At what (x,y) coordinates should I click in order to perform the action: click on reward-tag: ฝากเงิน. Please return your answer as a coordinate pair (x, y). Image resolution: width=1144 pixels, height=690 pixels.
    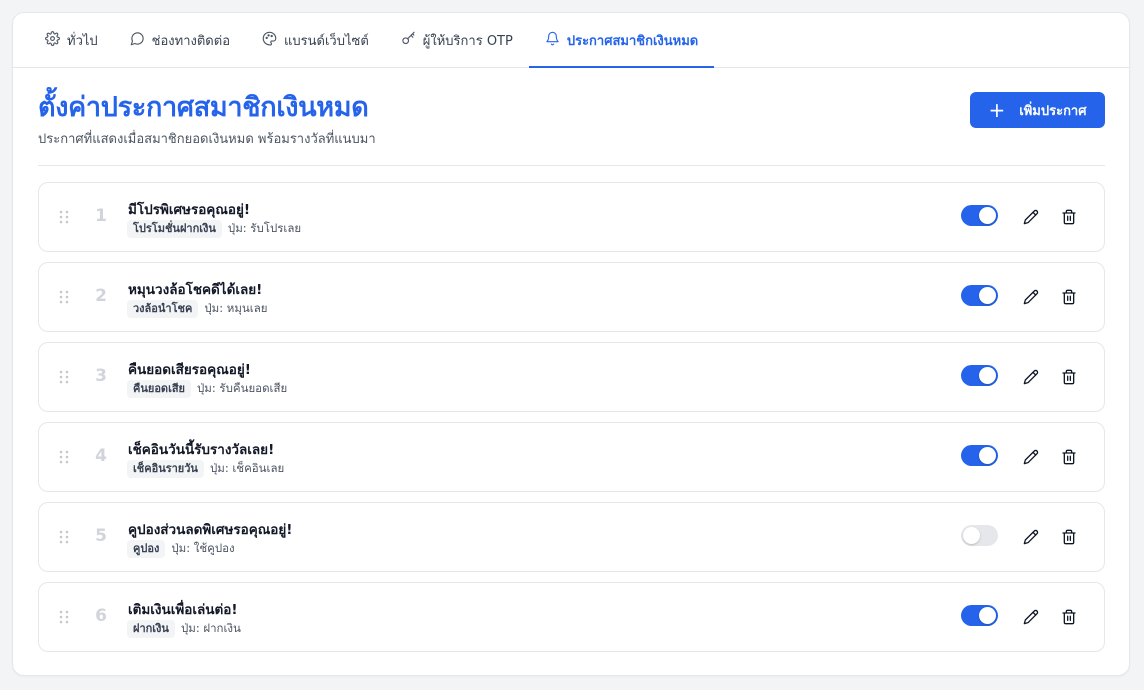
    Looking at the image, I should click on (151, 629).